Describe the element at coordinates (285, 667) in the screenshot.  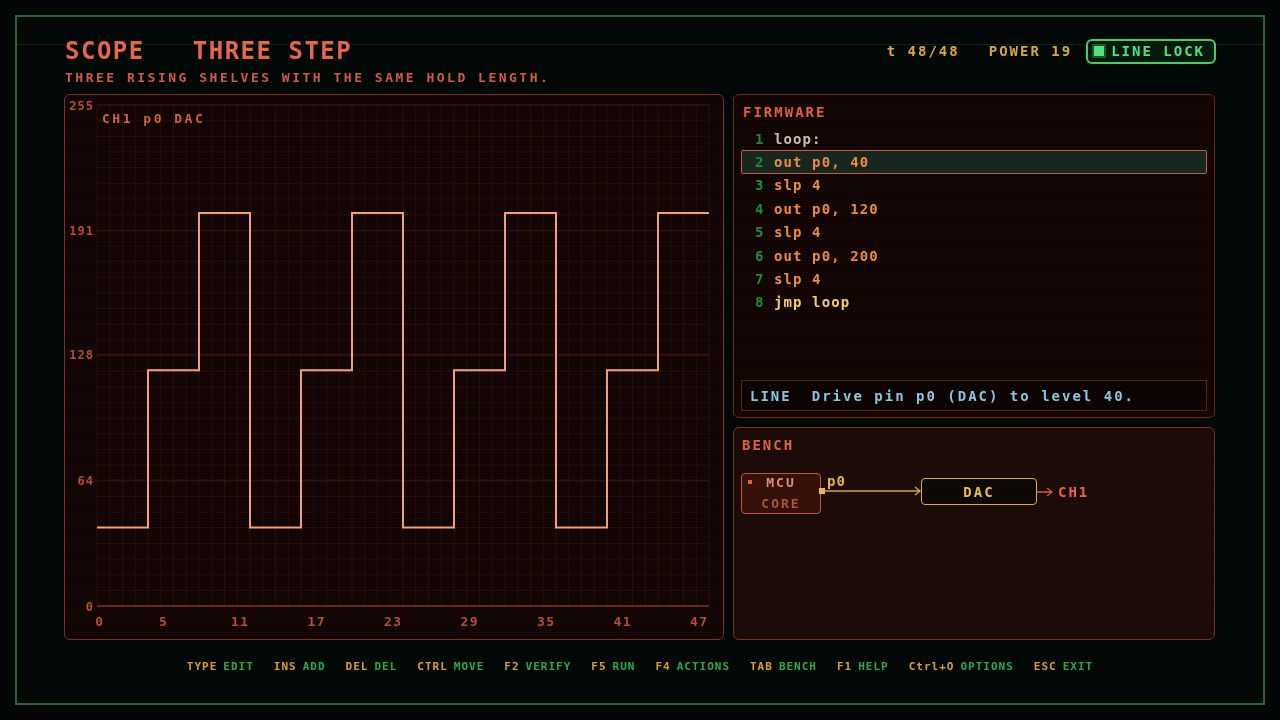
I see `shortcut-key: INS` at that location.